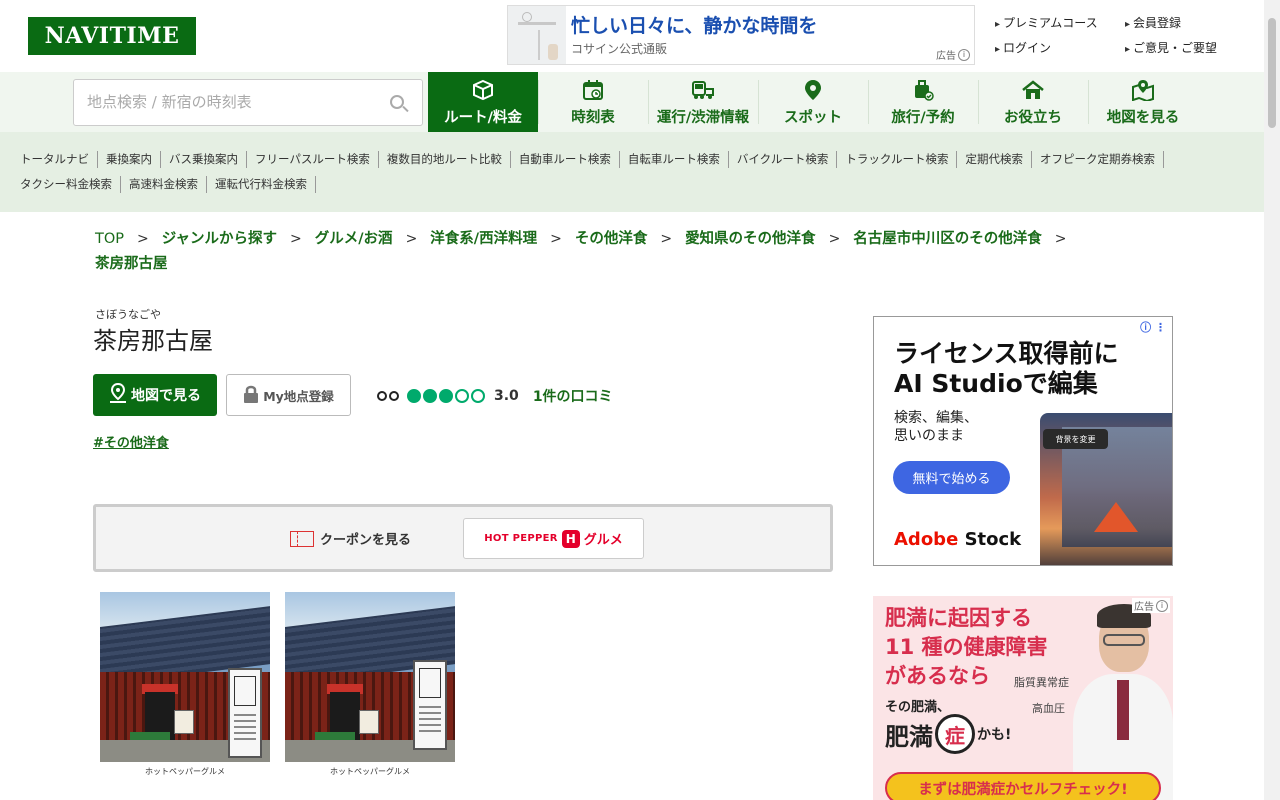 The height and width of the screenshot is (800, 1280). What do you see at coordinates (445, 159) in the screenshot?
I see `subnav-link: 複数目的地ルート比較` at bounding box center [445, 159].